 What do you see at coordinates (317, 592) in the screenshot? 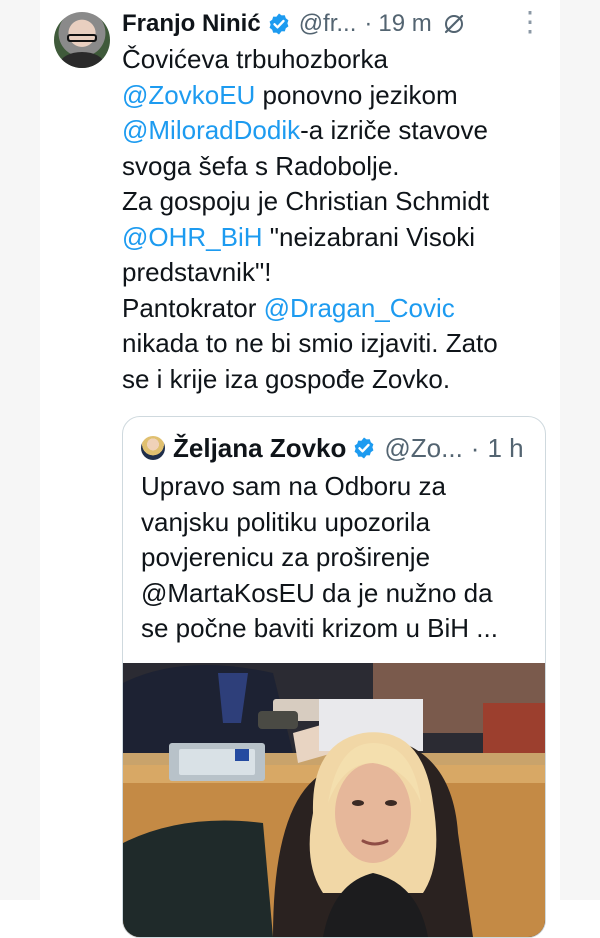
I see `quoted-text-line: @MartaKosEU da je nužno da` at bounding box center [317, 592].